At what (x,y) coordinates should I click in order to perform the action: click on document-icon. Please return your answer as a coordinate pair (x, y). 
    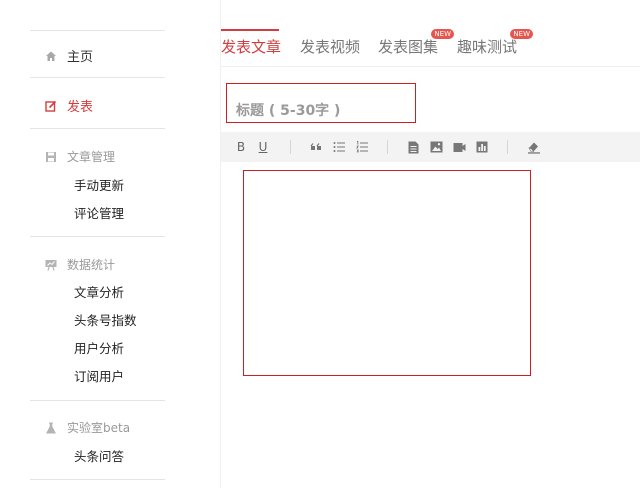
    Looking at the image, I should click on (413, 147).